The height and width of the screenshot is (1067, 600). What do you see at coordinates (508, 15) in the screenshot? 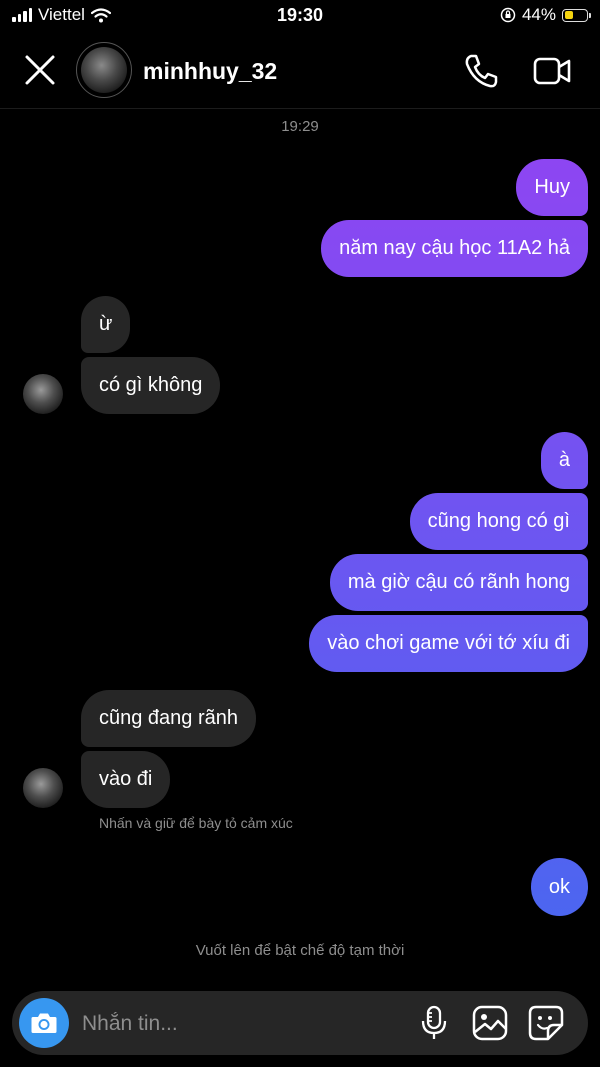
I see `orientation-lock-icon` at bounding box center [508, 15].